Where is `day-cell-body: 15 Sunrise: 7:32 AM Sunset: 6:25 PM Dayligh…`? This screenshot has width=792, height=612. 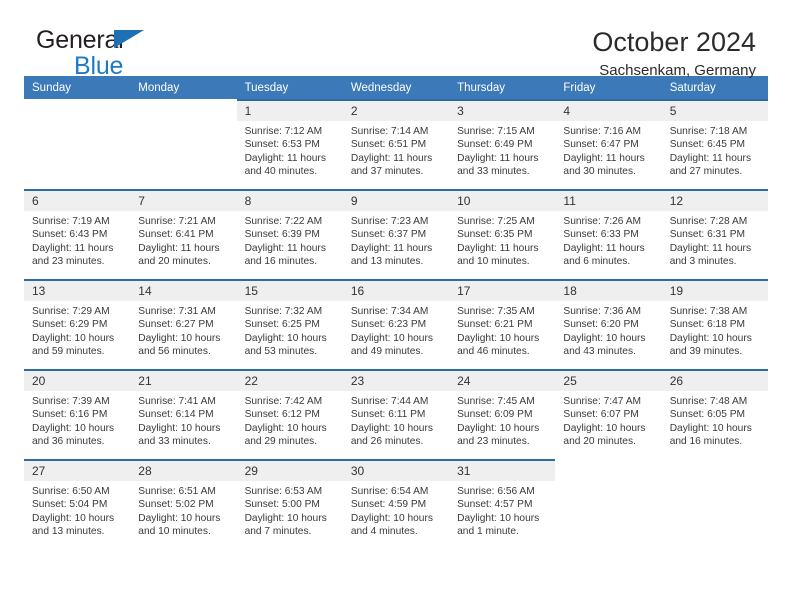
day-cell-body: 15 Sunrise: 7:32 AM Sunset: 6:25 PM Dayligh… is located at coordinates (289, 325).